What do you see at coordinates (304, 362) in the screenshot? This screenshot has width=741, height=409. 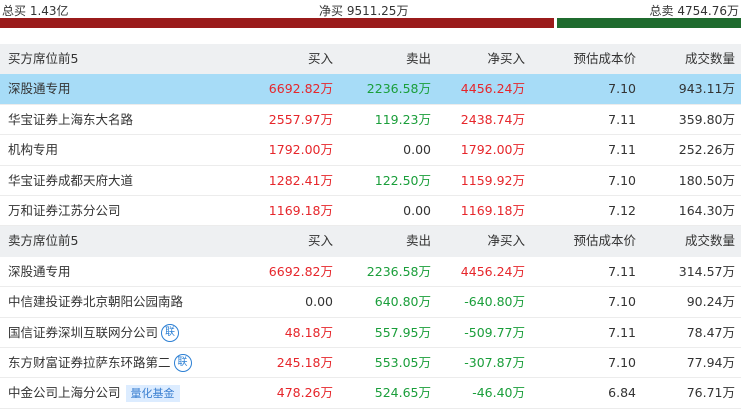 I see `buy-amount: 245.18万` at bounding box center [304, 362].